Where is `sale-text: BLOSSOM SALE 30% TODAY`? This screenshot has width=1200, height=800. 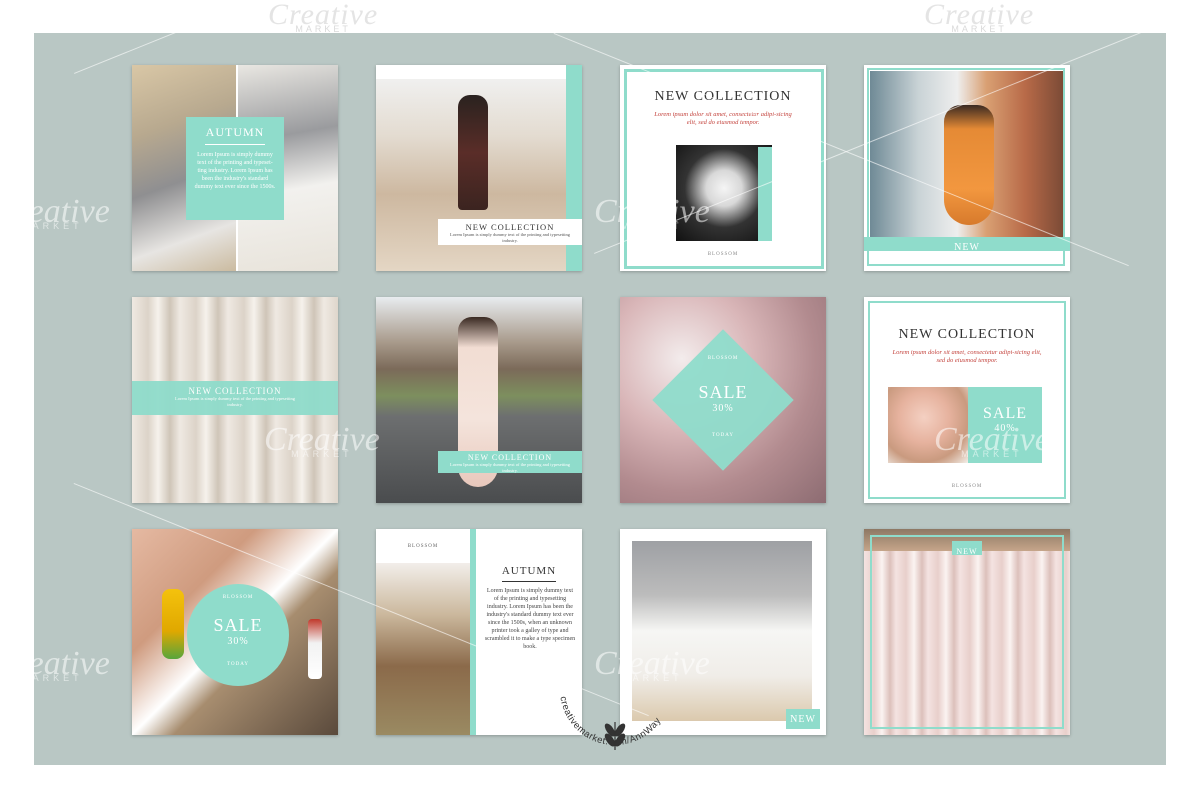 sale-text: BLOSSOM SALE 30% TODAY is located at coordinates (723, 397).